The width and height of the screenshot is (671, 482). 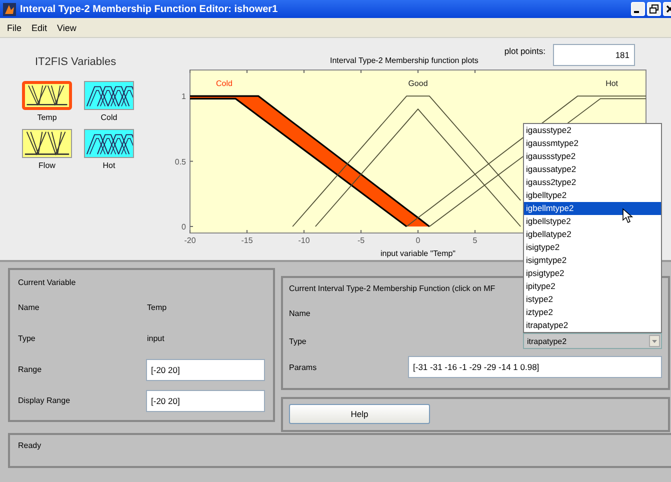 I want to click on field-label: Display Range, so click(x=45, y=400).